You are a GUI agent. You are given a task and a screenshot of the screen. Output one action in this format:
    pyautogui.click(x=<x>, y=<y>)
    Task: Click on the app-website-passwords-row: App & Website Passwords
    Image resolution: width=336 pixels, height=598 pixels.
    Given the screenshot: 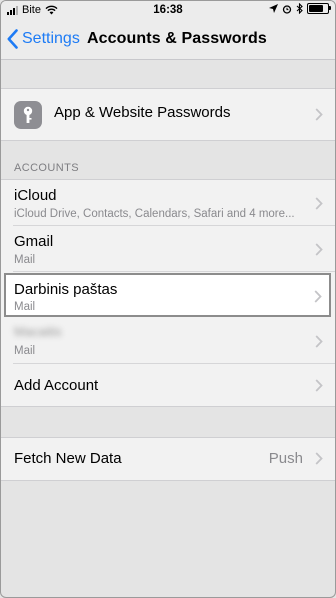 What is the action you would take?
    pyautogui.click(x=168, y=114)
    